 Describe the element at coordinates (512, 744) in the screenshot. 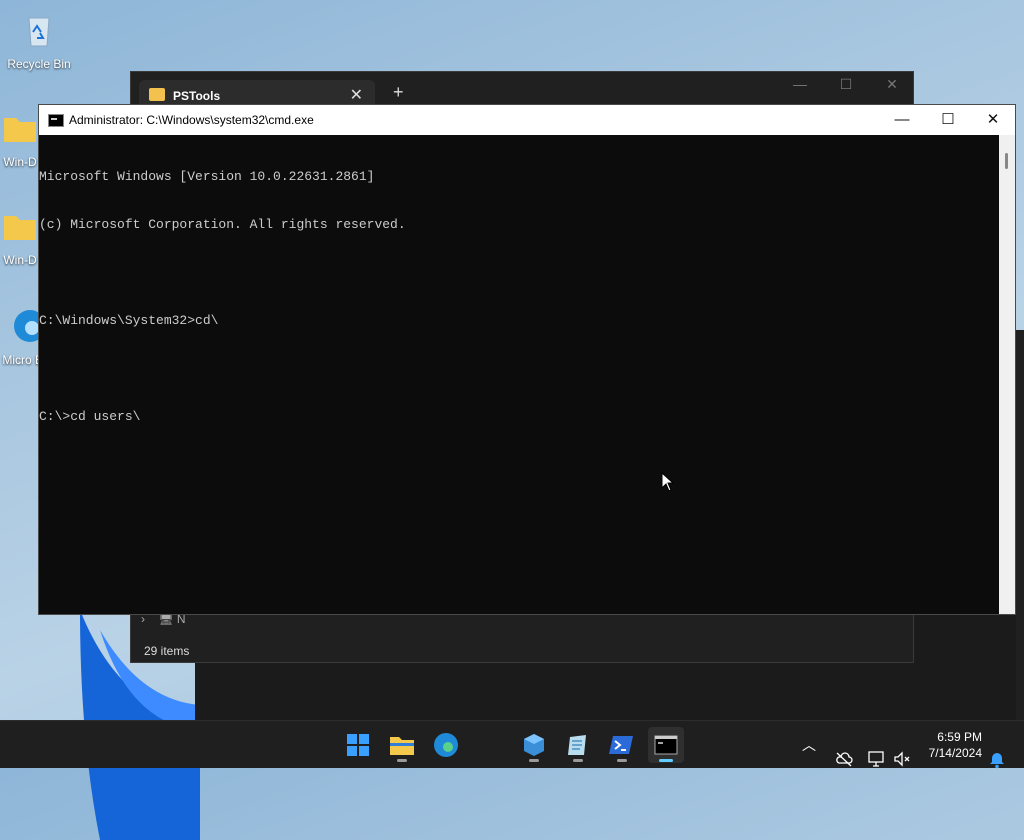

I see `taskbar: ︿ 6:59 PM 7/14/2024` at that location.